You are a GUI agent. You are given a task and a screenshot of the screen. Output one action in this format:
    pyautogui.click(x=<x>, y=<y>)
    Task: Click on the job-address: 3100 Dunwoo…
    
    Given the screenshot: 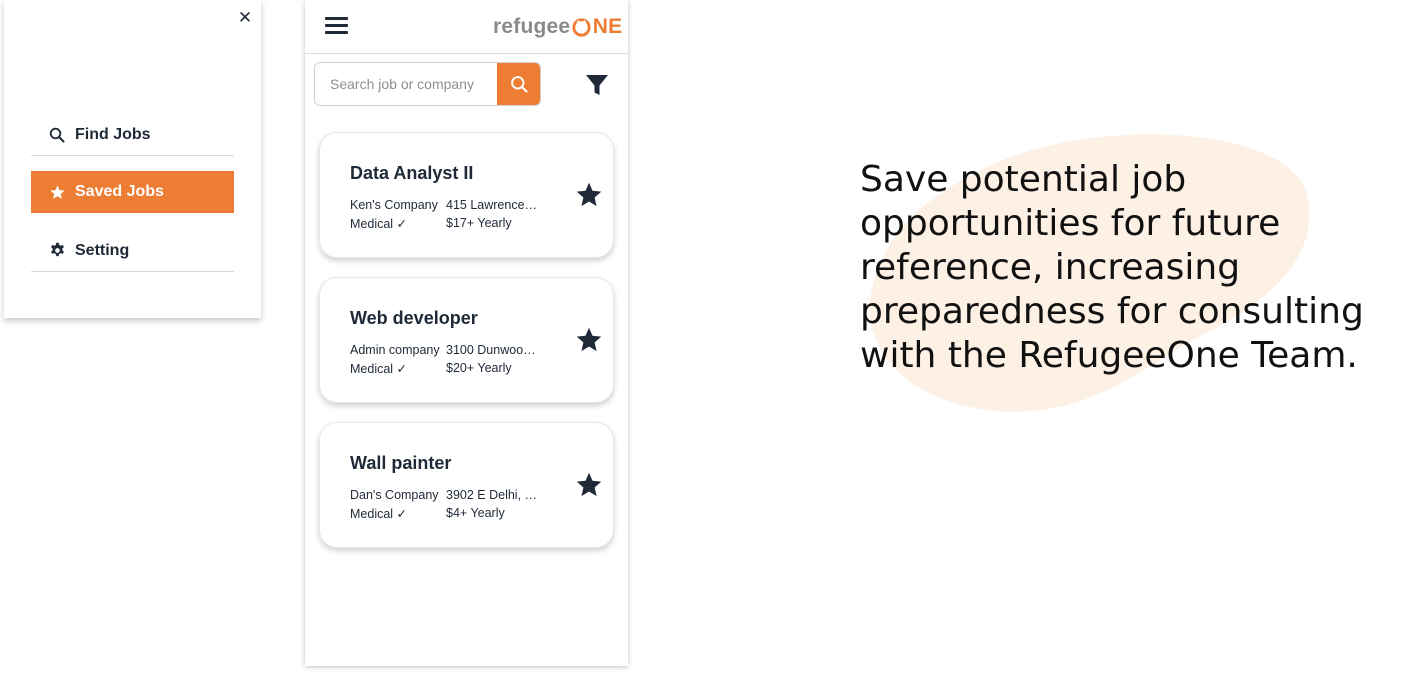 What is the action you would take?
    pyautogui.click(x=491, y=350)
    